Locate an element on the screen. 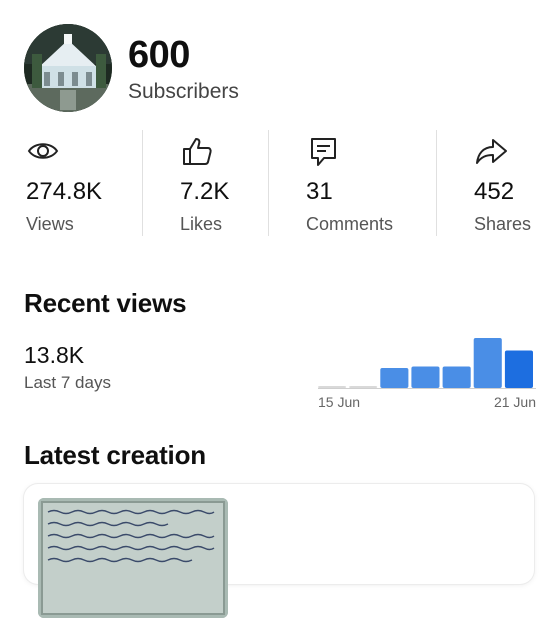 The width and height of the screenshot is (560, 618). chart-bar-21-jun is located at coordinates (518, 369).